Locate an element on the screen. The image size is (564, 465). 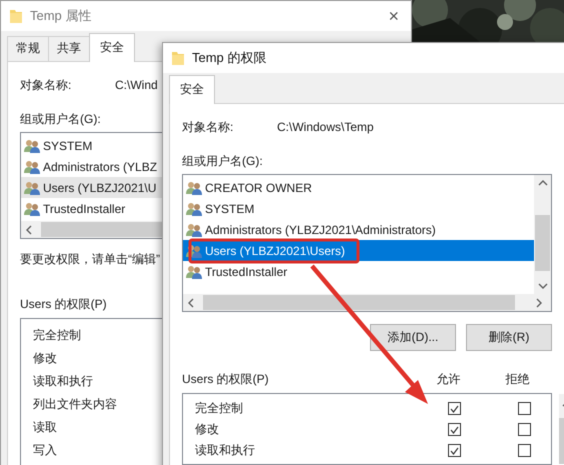
permission-name: 列出文件夹内容 is located at coordinates (75, 404).